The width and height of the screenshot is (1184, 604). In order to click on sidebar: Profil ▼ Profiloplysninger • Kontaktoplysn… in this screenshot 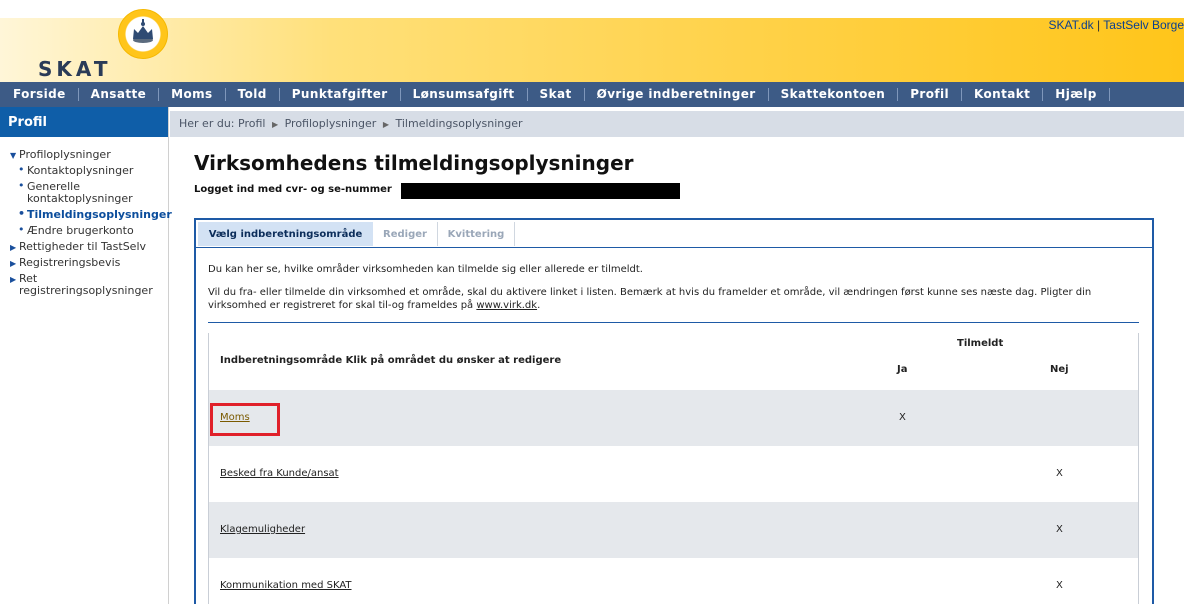, I will do `click(86, 355)`.